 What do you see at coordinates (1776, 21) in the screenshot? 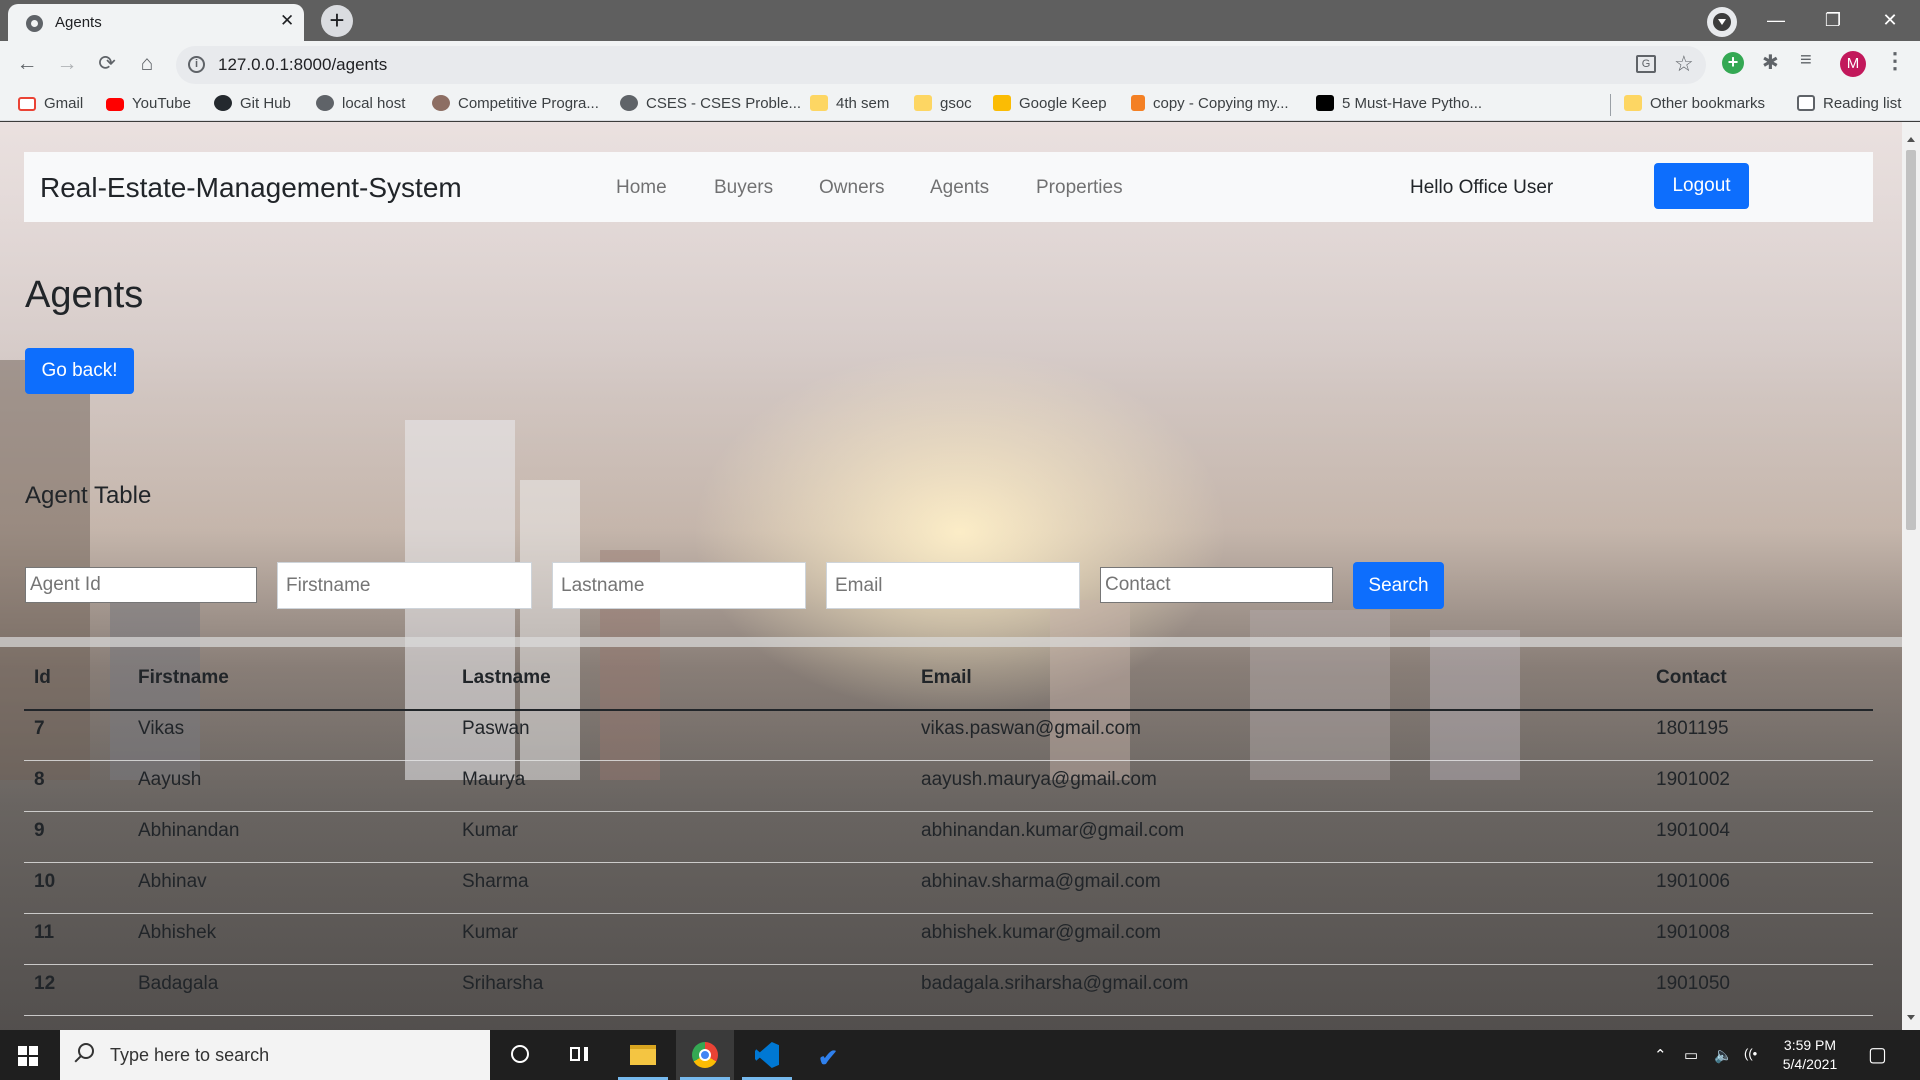
I see `minimize-button: —` at bounding box center [1776, 21].